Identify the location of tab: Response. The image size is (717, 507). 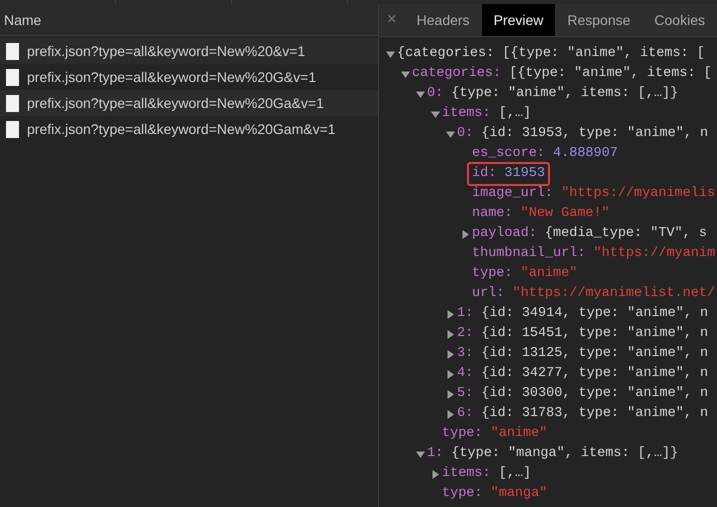
(598, 20).